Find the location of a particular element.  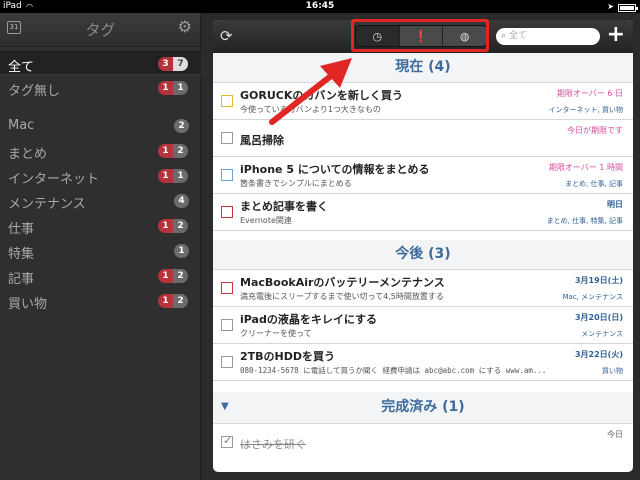

task-row: iPadの液晶をキレイにする クリーナーを使って 3月20日(日) メンテナンス is located at coordinates (423, 325).